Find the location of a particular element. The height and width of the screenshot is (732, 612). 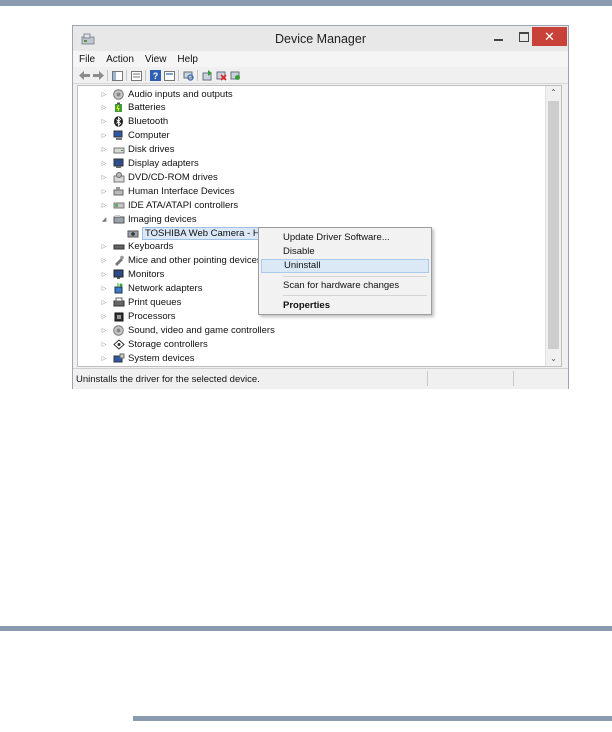

tree-child-row: TOSHIBA Web Camera - HD is located at coordinates (196, 233).